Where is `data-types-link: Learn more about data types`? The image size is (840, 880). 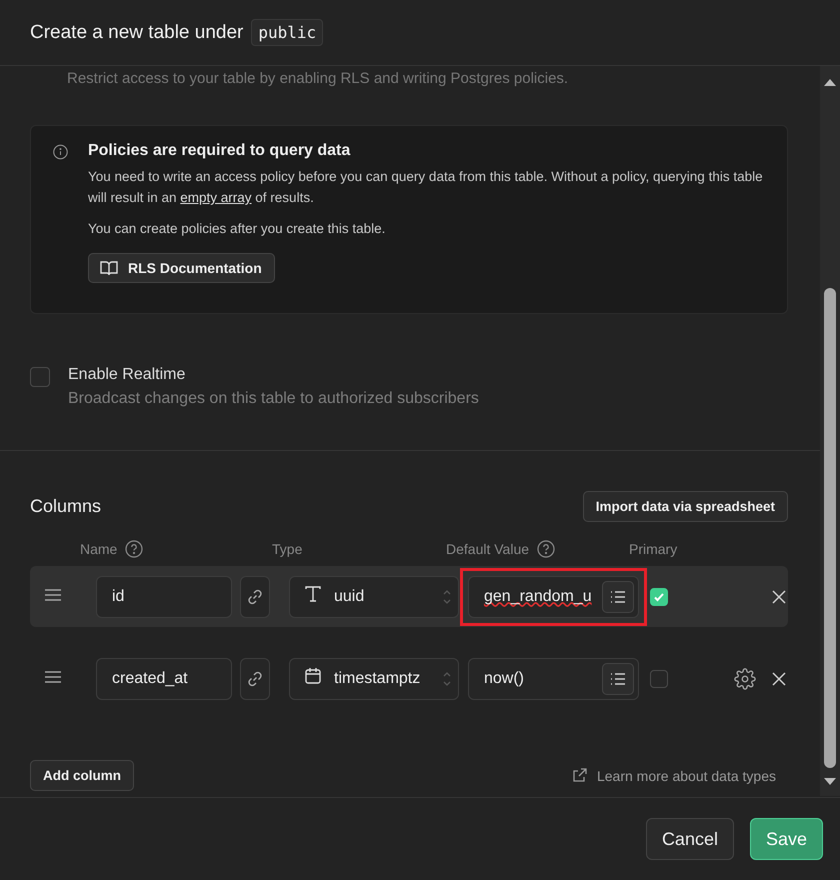
data-types-link: Learn more about data types is located at coordinates (686, 776).